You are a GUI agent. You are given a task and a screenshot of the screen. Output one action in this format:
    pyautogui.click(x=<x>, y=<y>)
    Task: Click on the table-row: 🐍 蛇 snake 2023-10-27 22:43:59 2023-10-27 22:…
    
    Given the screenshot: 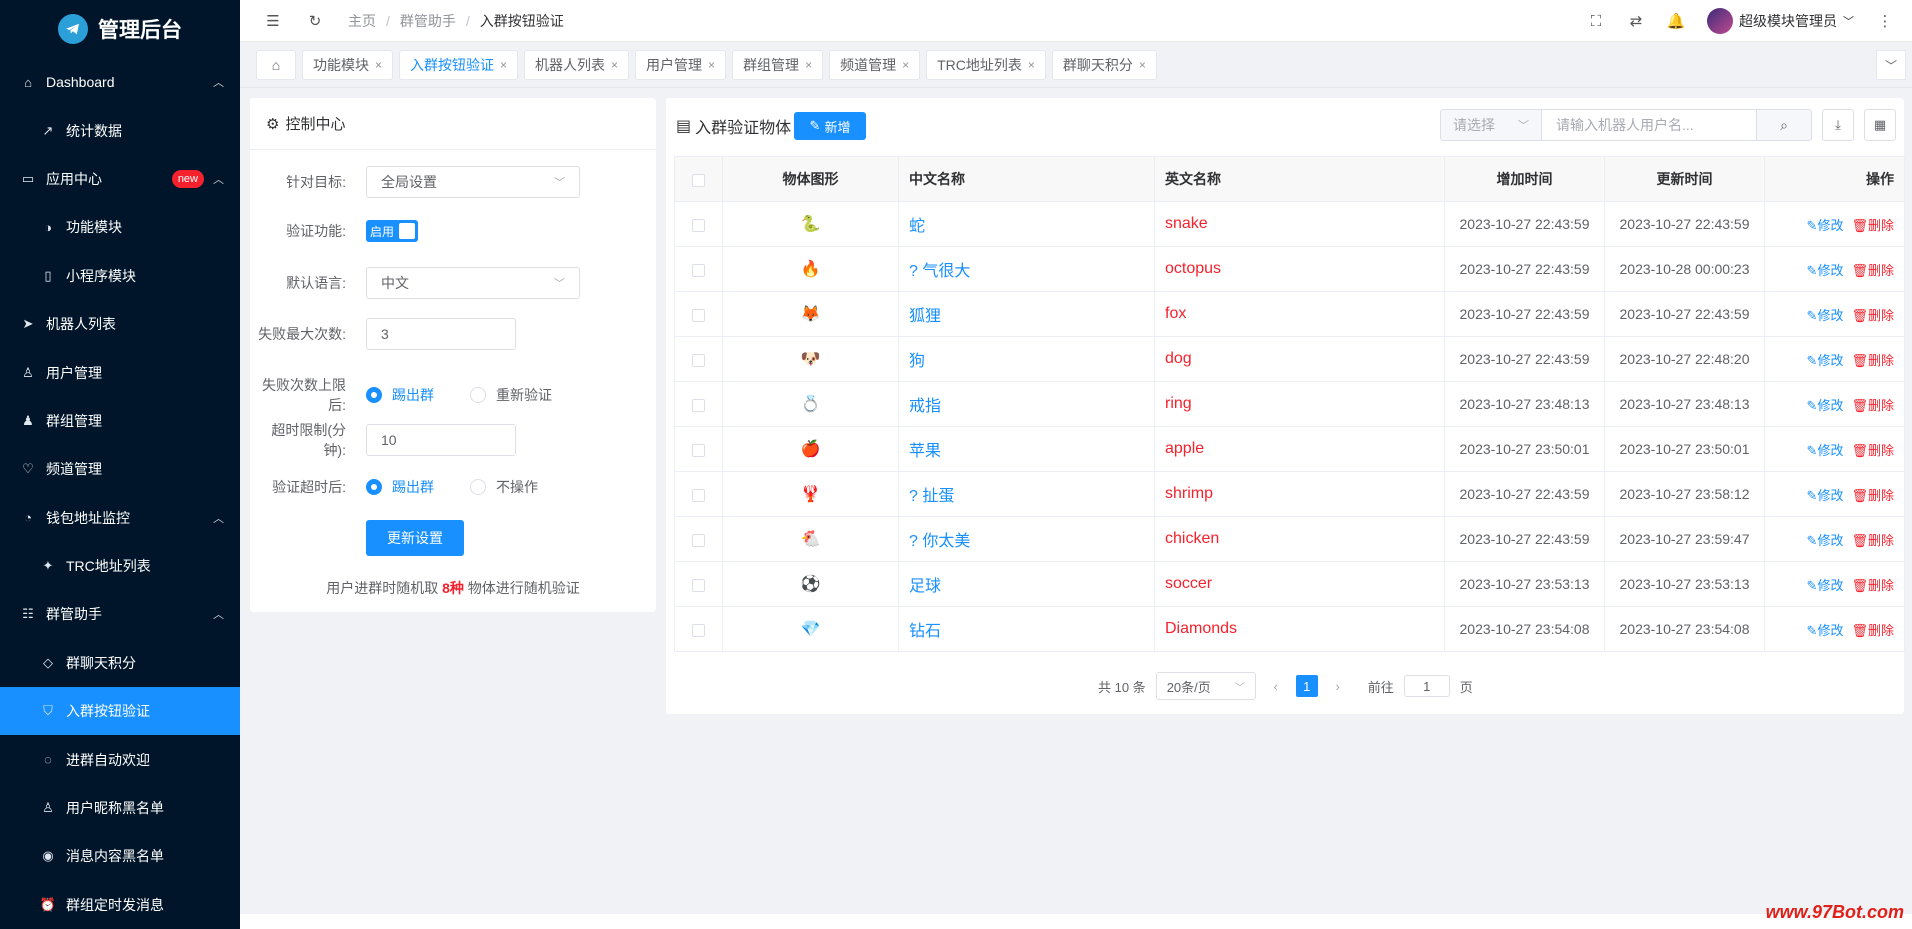 What is the action you would take?
    pyautogui.click(x=1289, y=224)
    